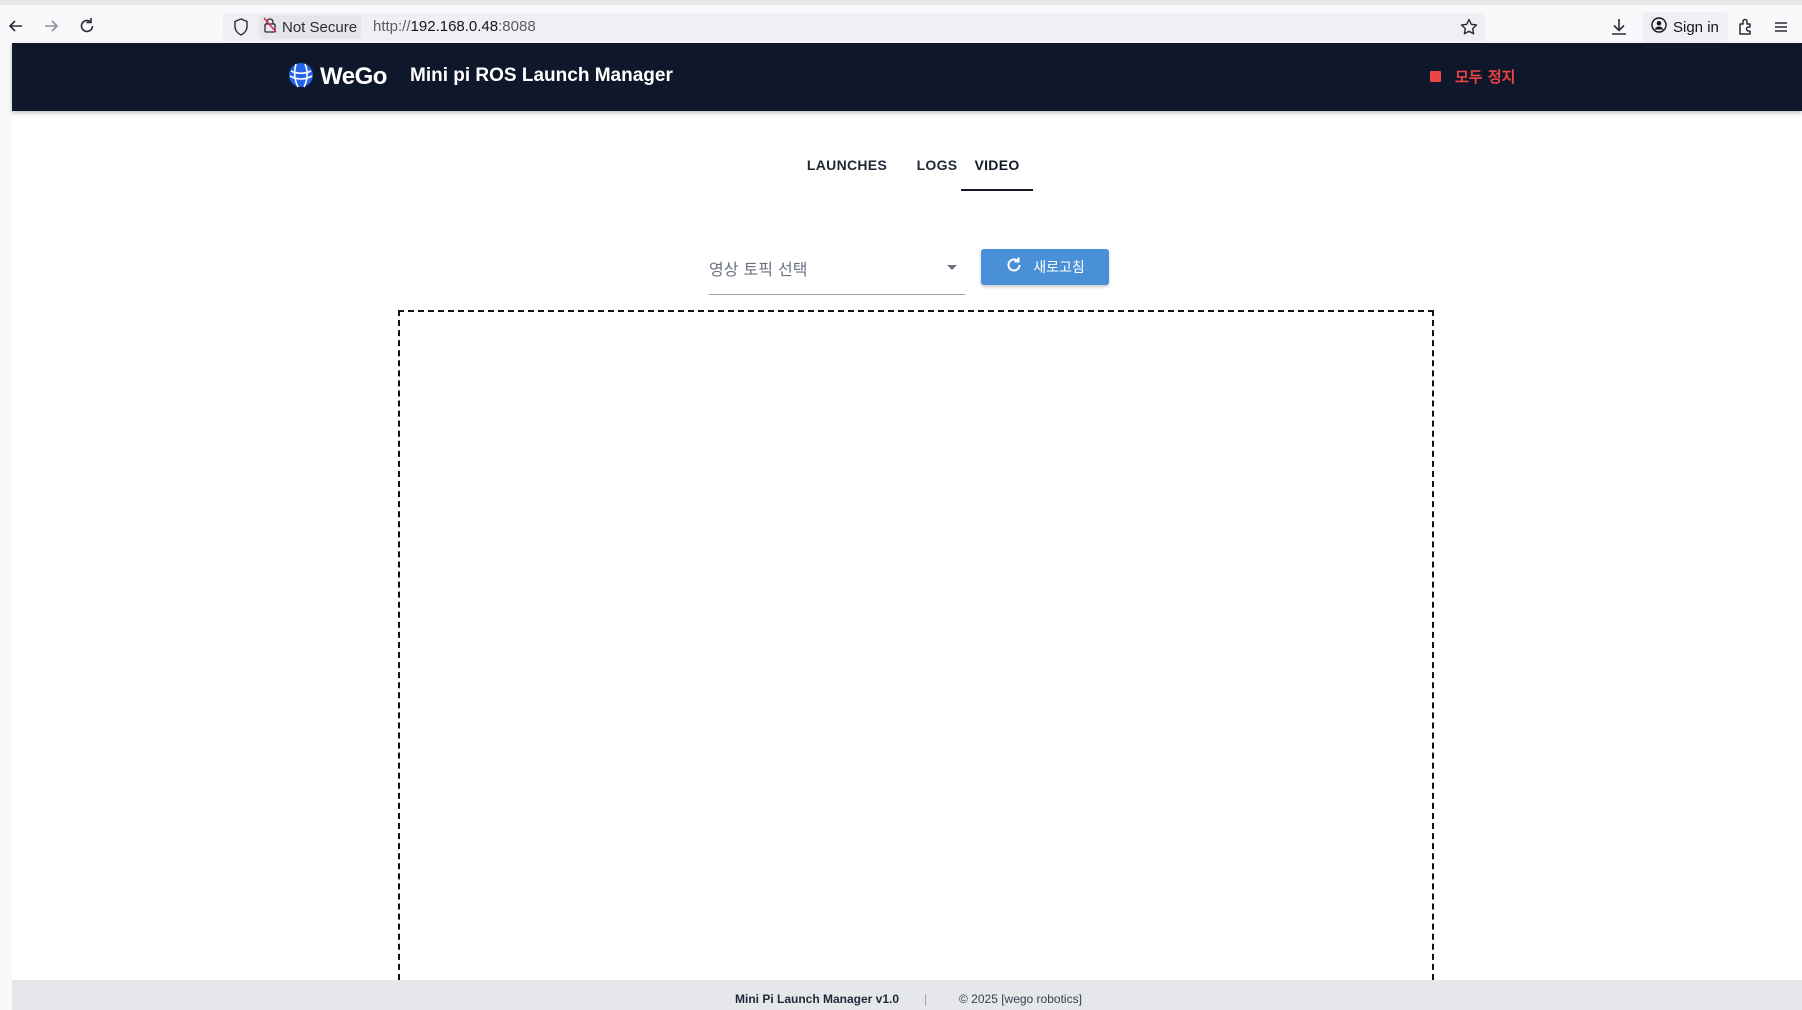 The width and height of the screenshot is (1802, 1010). What do you see at coordinates (16, 26) in the screenshot?
I see `back-icon` at bounding box center [16, 26].